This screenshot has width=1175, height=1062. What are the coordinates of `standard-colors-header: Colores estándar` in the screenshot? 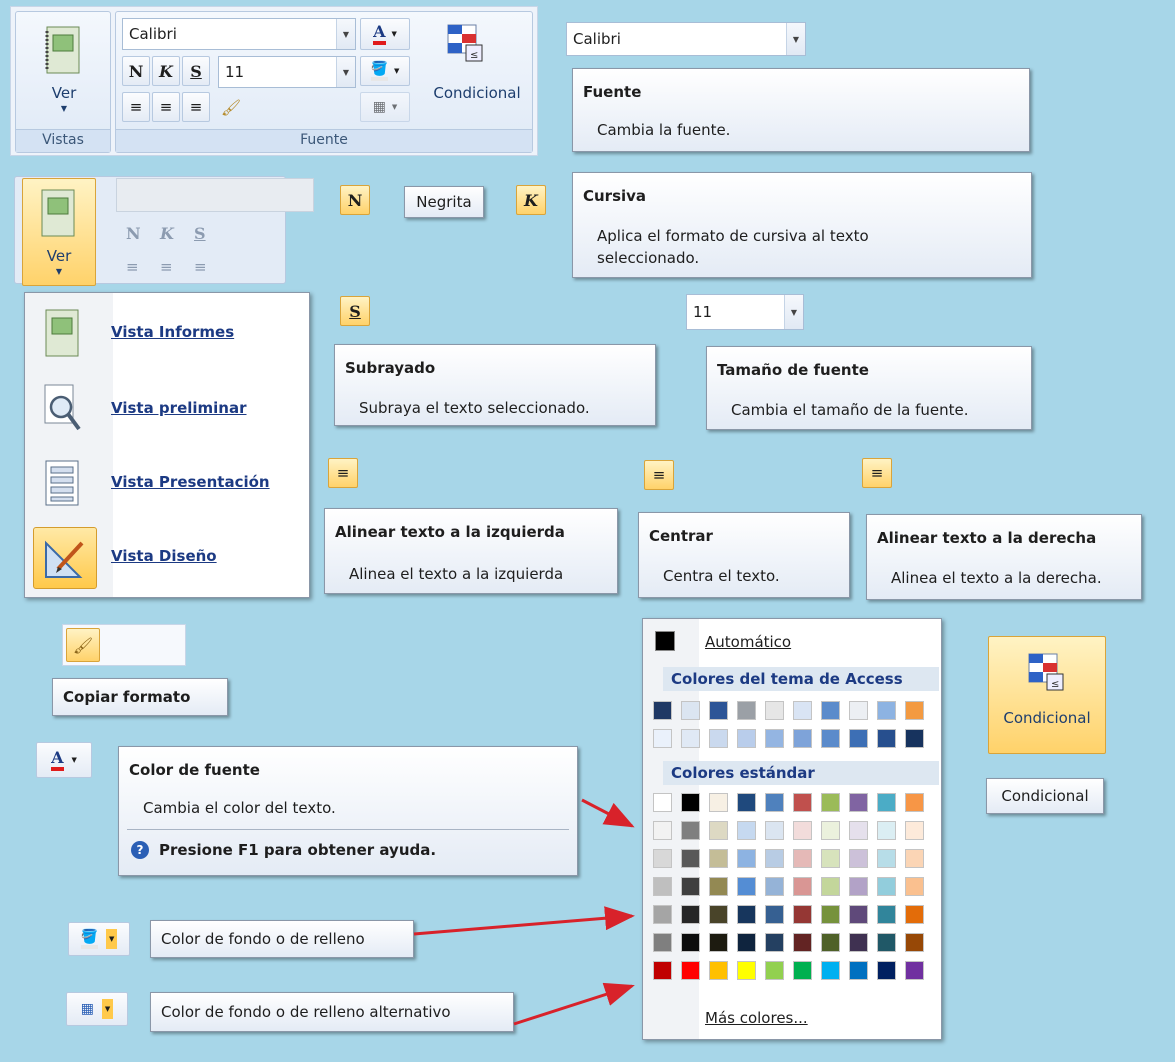 It's located at (801, 773).